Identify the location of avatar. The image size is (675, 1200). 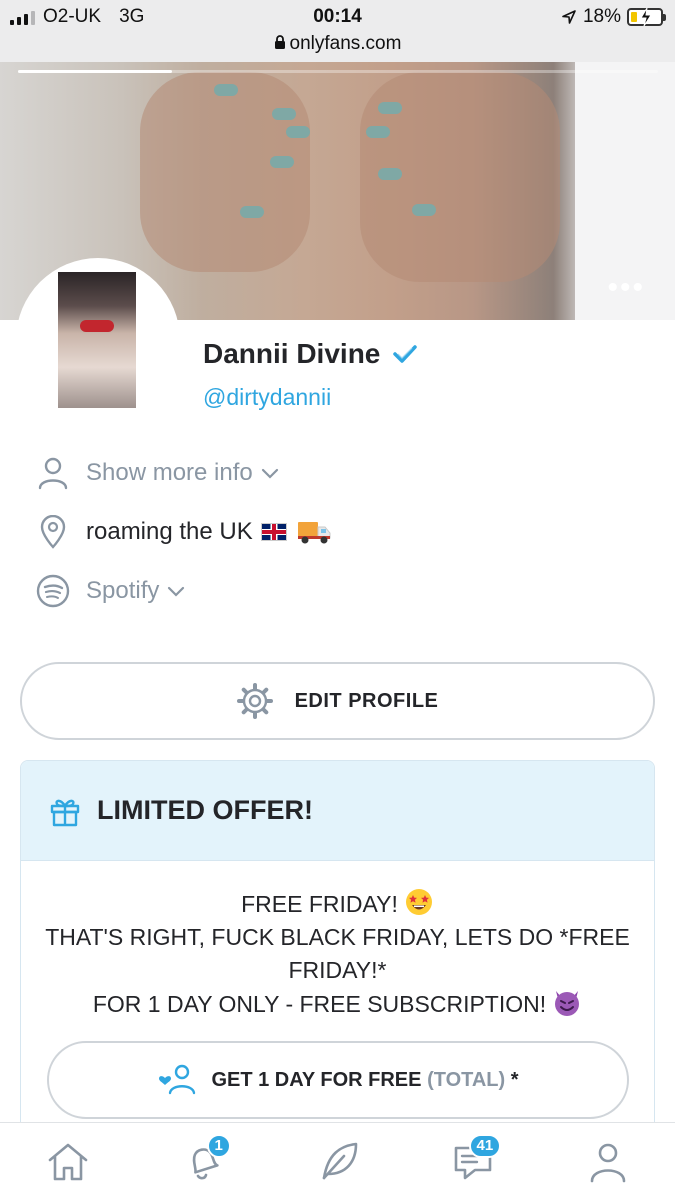
(98, 340).